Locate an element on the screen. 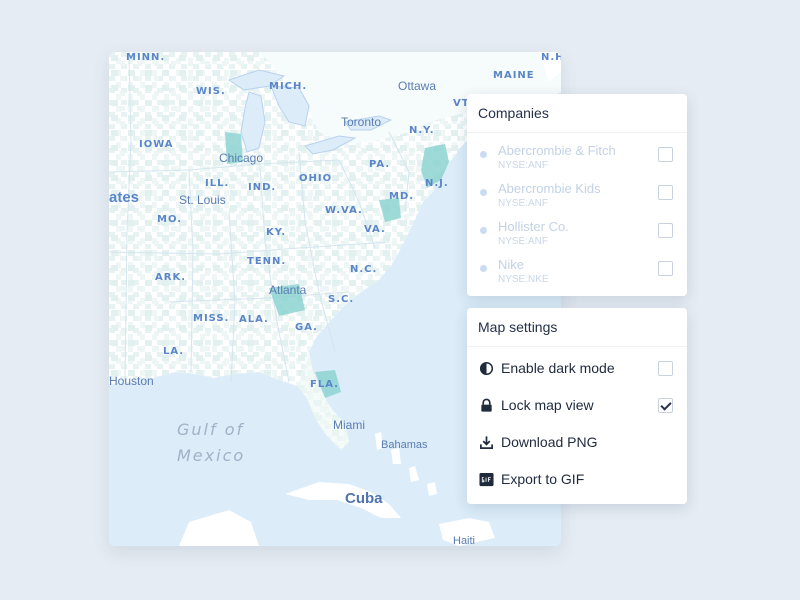  dark-mode-checkbox is located at coordinates (665, 368).